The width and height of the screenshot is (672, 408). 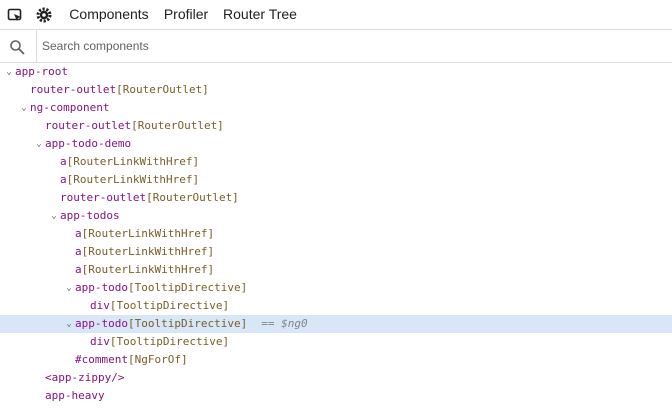 What do you see at coordinates (36, 46) in the screenshot?
I see `search-divider` at bounding box center [36, 46].